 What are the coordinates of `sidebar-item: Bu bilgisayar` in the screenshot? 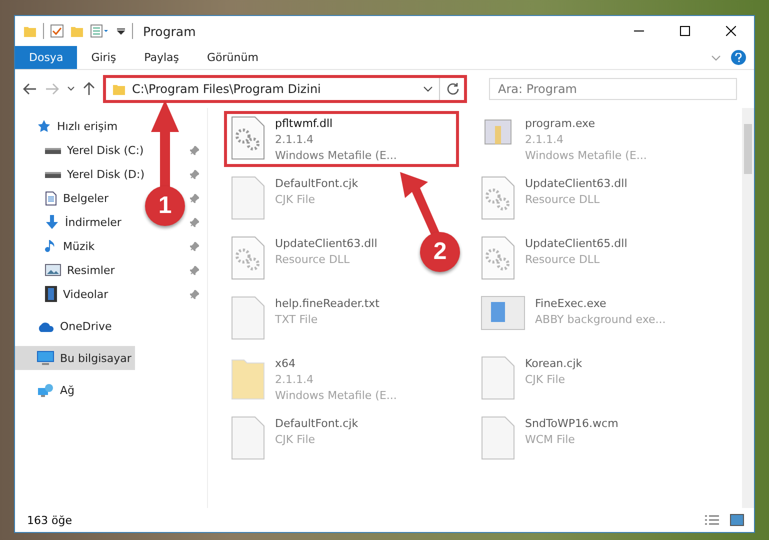 It's located at (75, 358).